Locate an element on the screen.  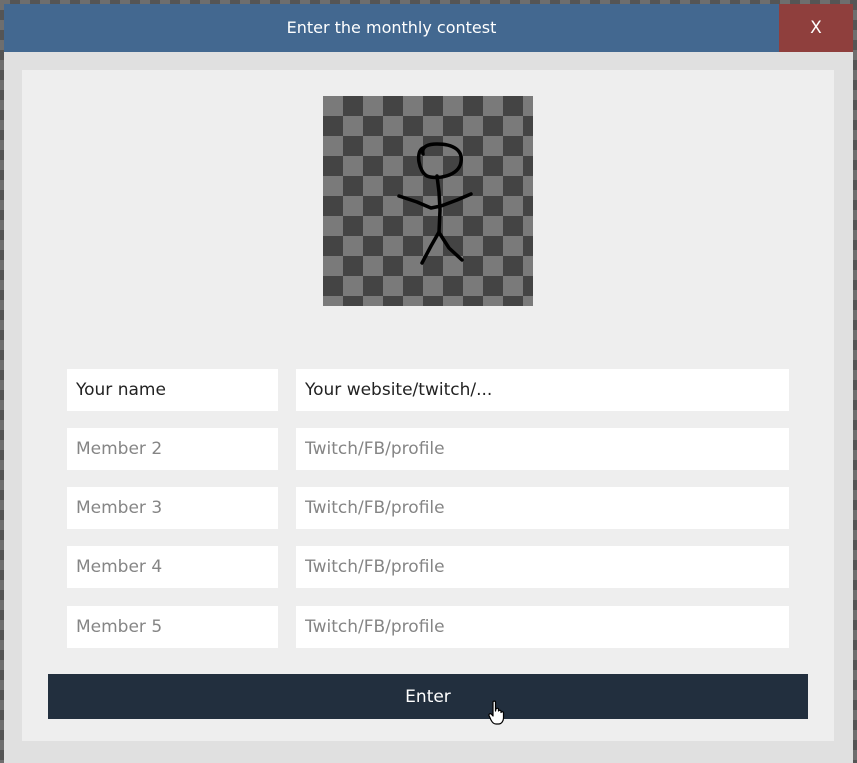
member-5-name-input is located at coordinates (172, 627).